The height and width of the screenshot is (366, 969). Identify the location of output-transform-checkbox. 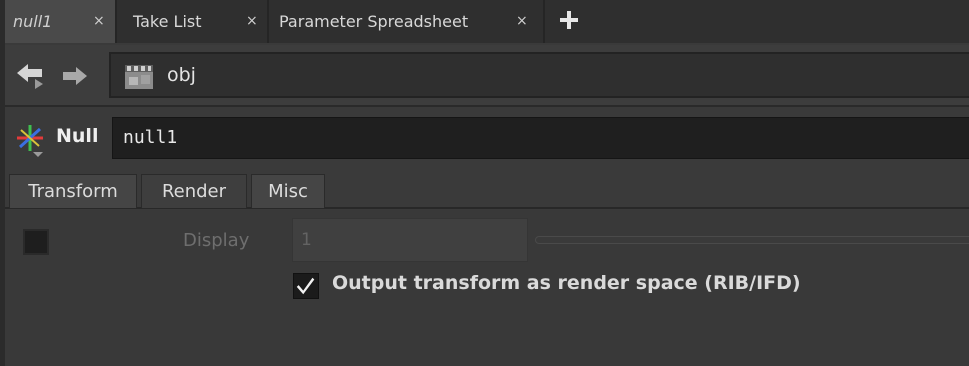
(306, 286).